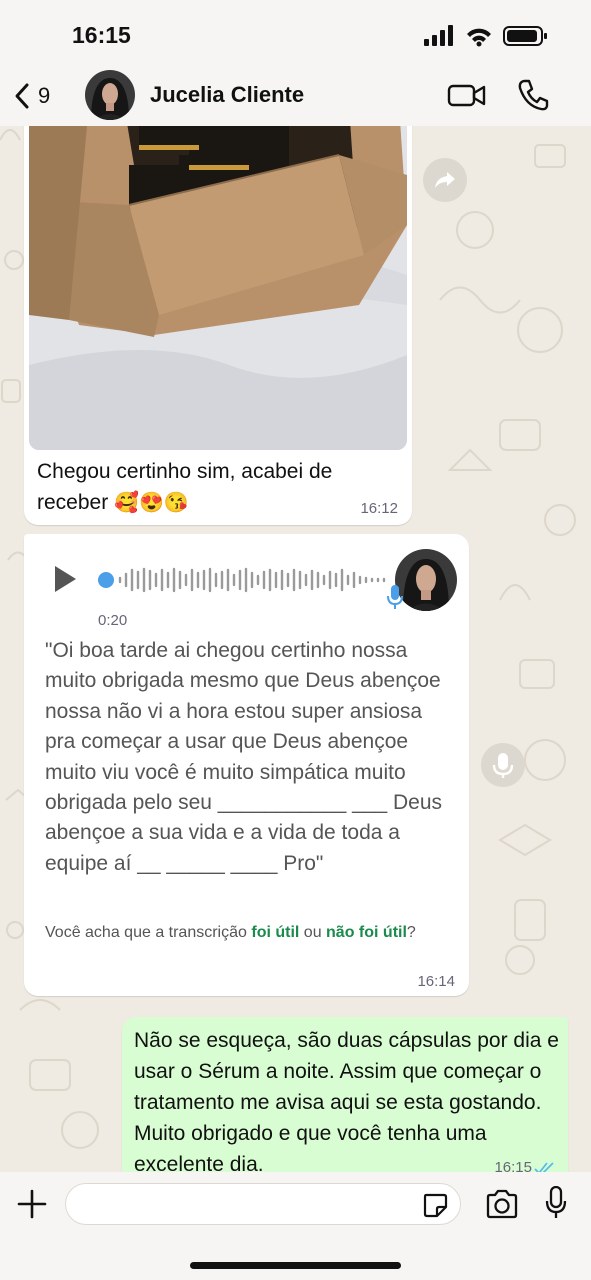 Image resolution: width=591 pixels, height=1280 pixels. I want to click on feedback-not-useful-link: não foi útil, so click(366, 932).